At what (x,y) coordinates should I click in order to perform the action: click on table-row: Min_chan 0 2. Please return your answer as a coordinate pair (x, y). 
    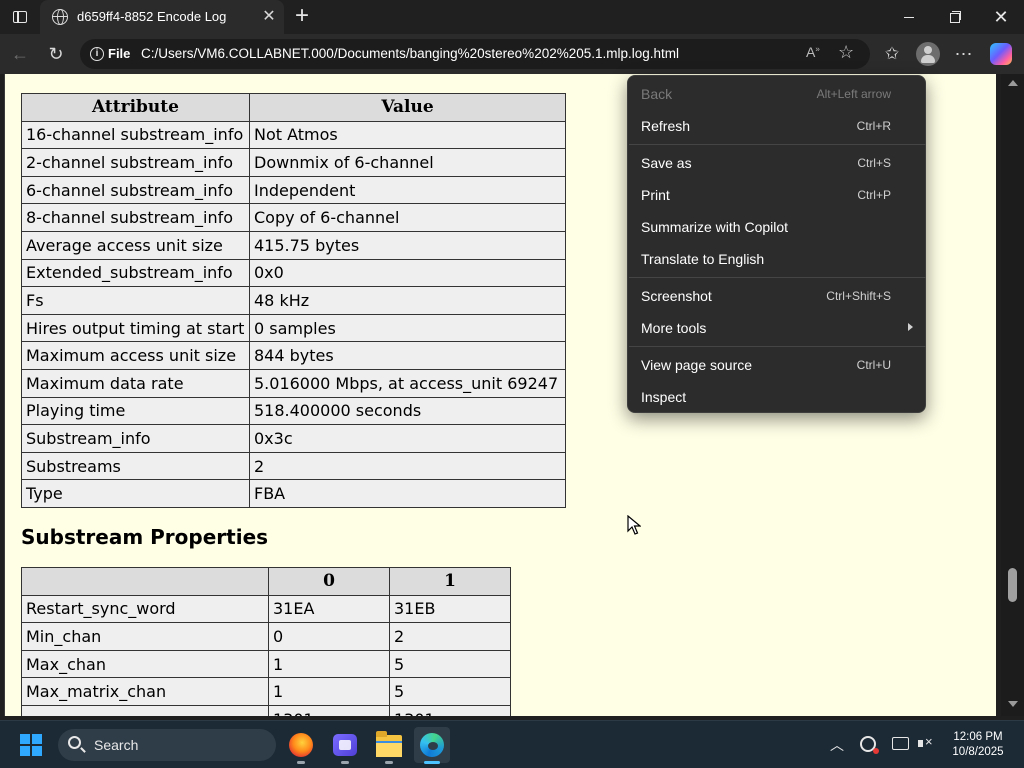
    Looking at the image, I should click on (266, 636).